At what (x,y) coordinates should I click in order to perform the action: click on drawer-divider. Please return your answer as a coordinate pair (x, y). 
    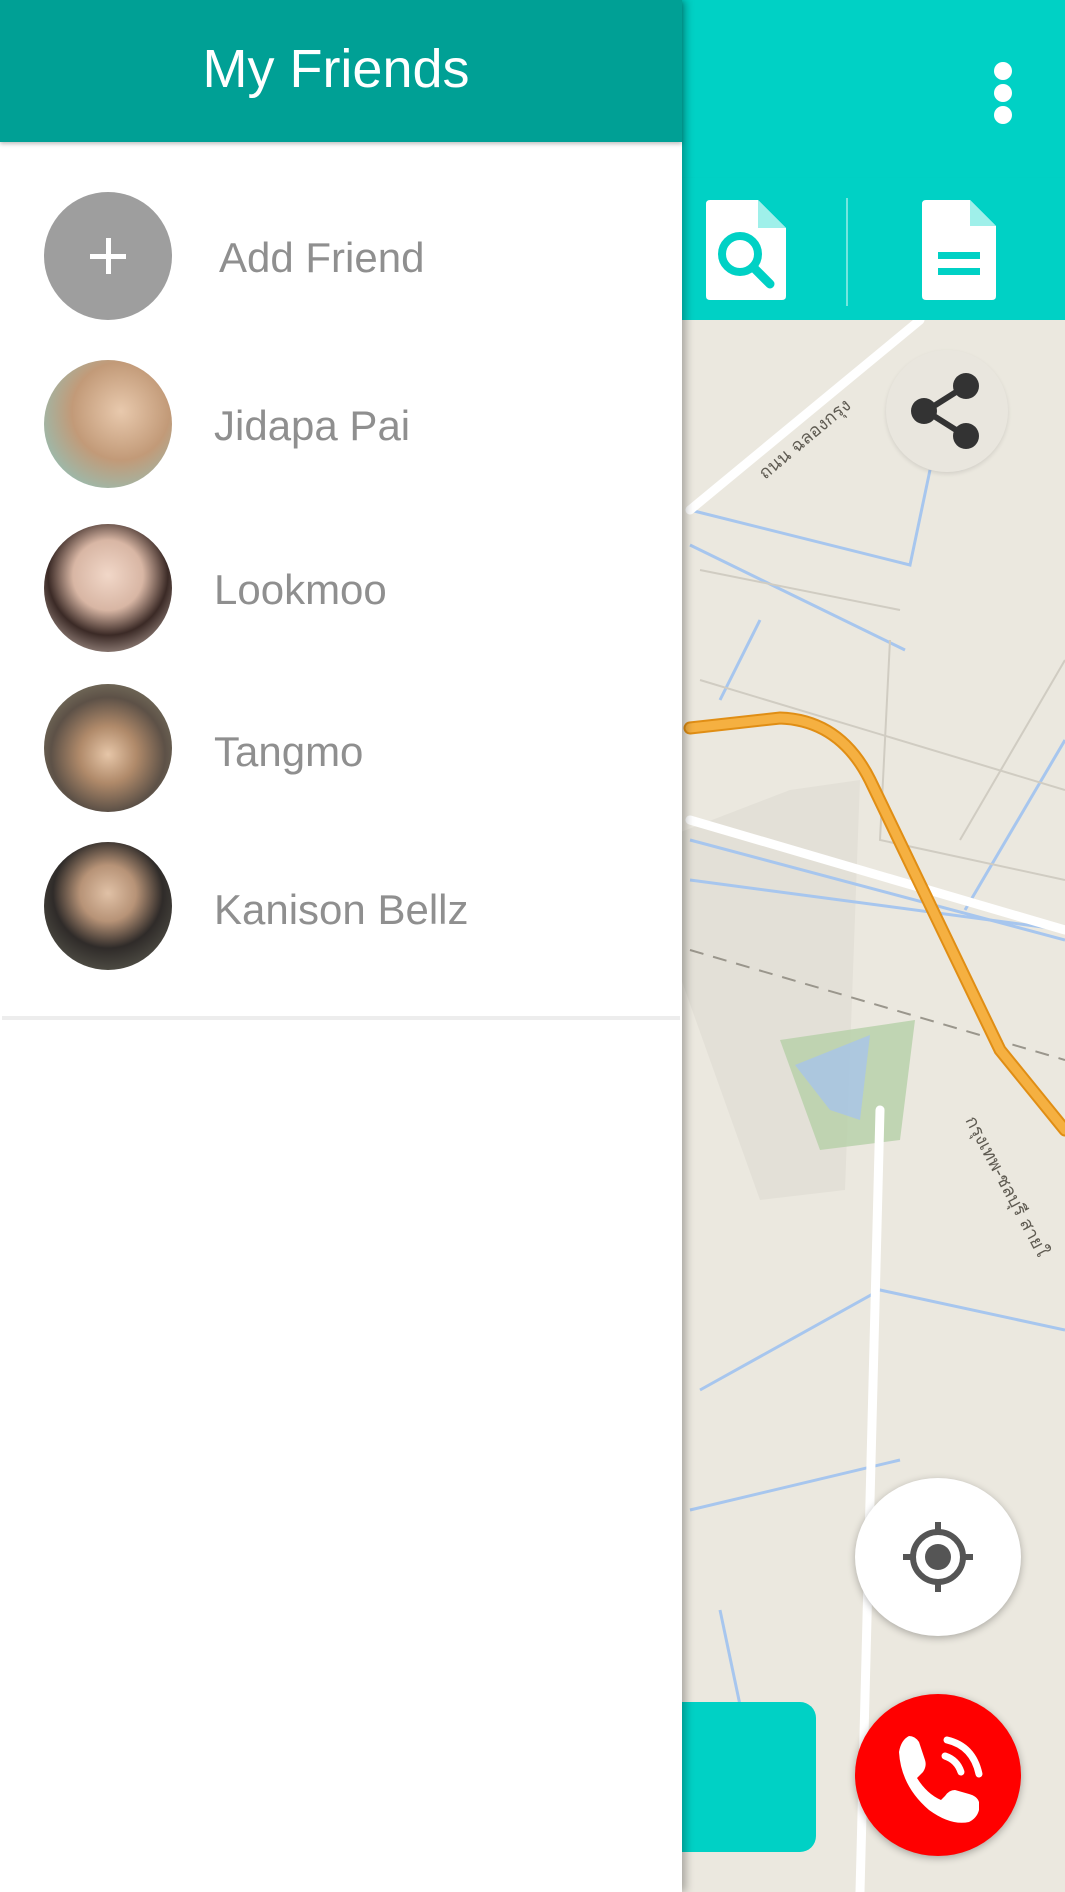
    Looking at the image, I should click on (341, 1018).